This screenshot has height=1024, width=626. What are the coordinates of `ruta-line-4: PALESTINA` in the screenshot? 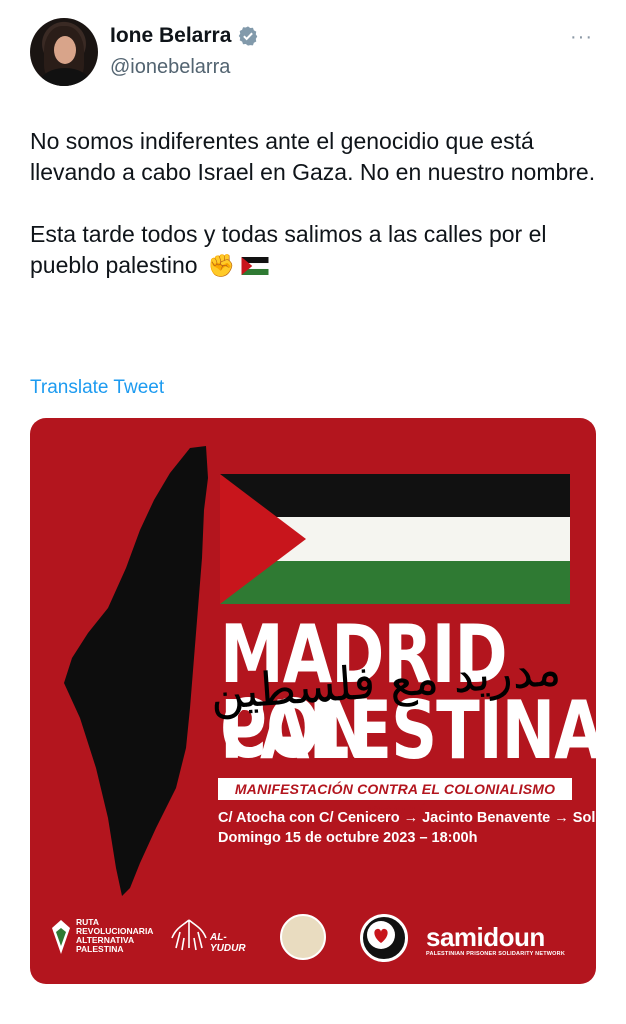 It's located at (100, 949).